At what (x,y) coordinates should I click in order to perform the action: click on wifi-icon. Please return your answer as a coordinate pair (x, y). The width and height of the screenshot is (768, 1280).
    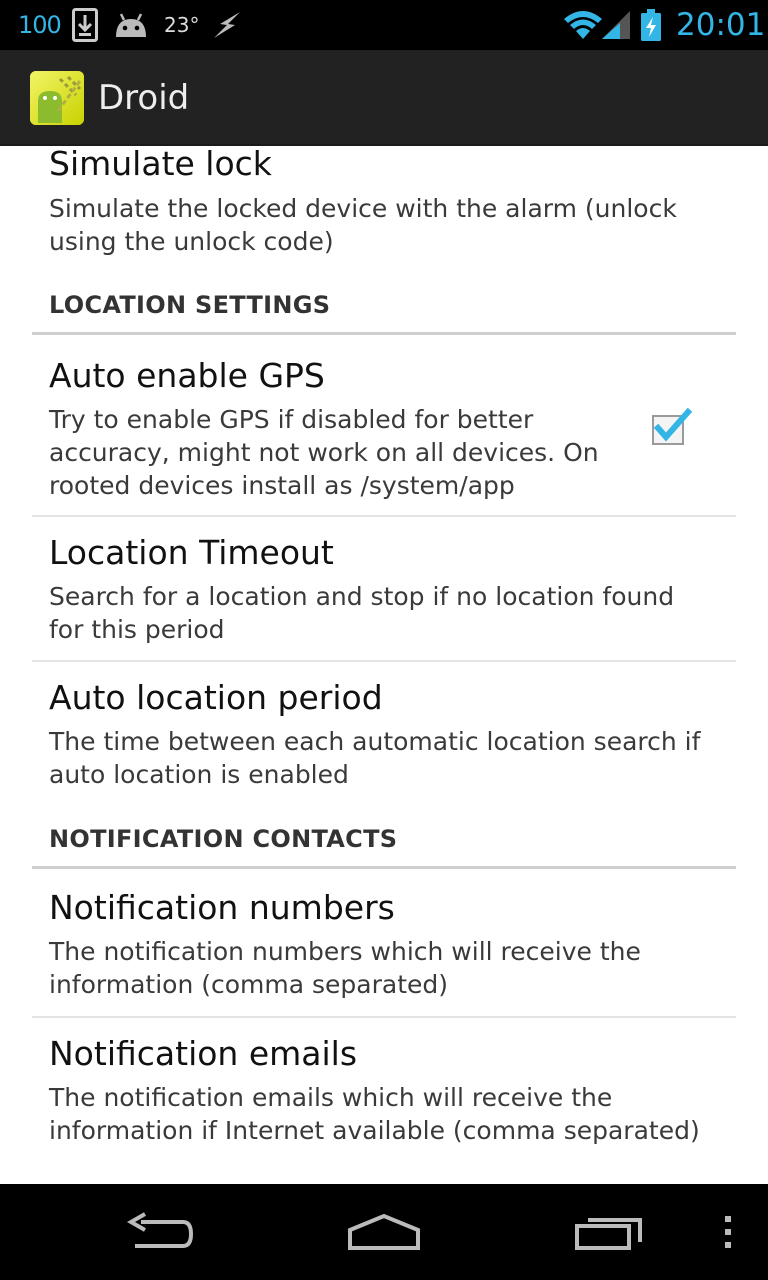
    Looking at the image, I should click on (583, 25).